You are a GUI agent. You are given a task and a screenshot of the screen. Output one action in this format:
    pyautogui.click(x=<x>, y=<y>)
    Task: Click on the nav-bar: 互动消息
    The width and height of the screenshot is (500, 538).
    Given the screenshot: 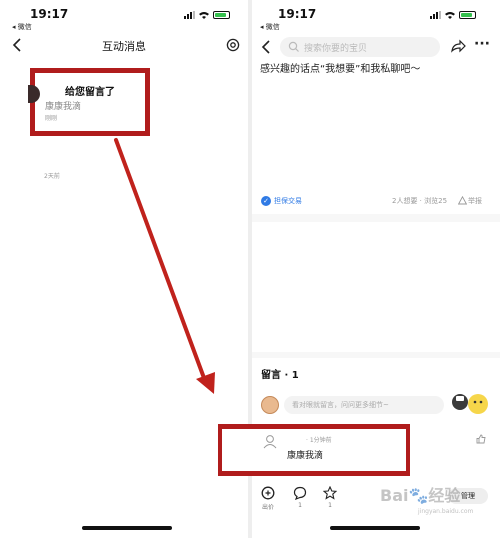 What is the action you would take?
    pyautogui.click(x=124, y=46)
    